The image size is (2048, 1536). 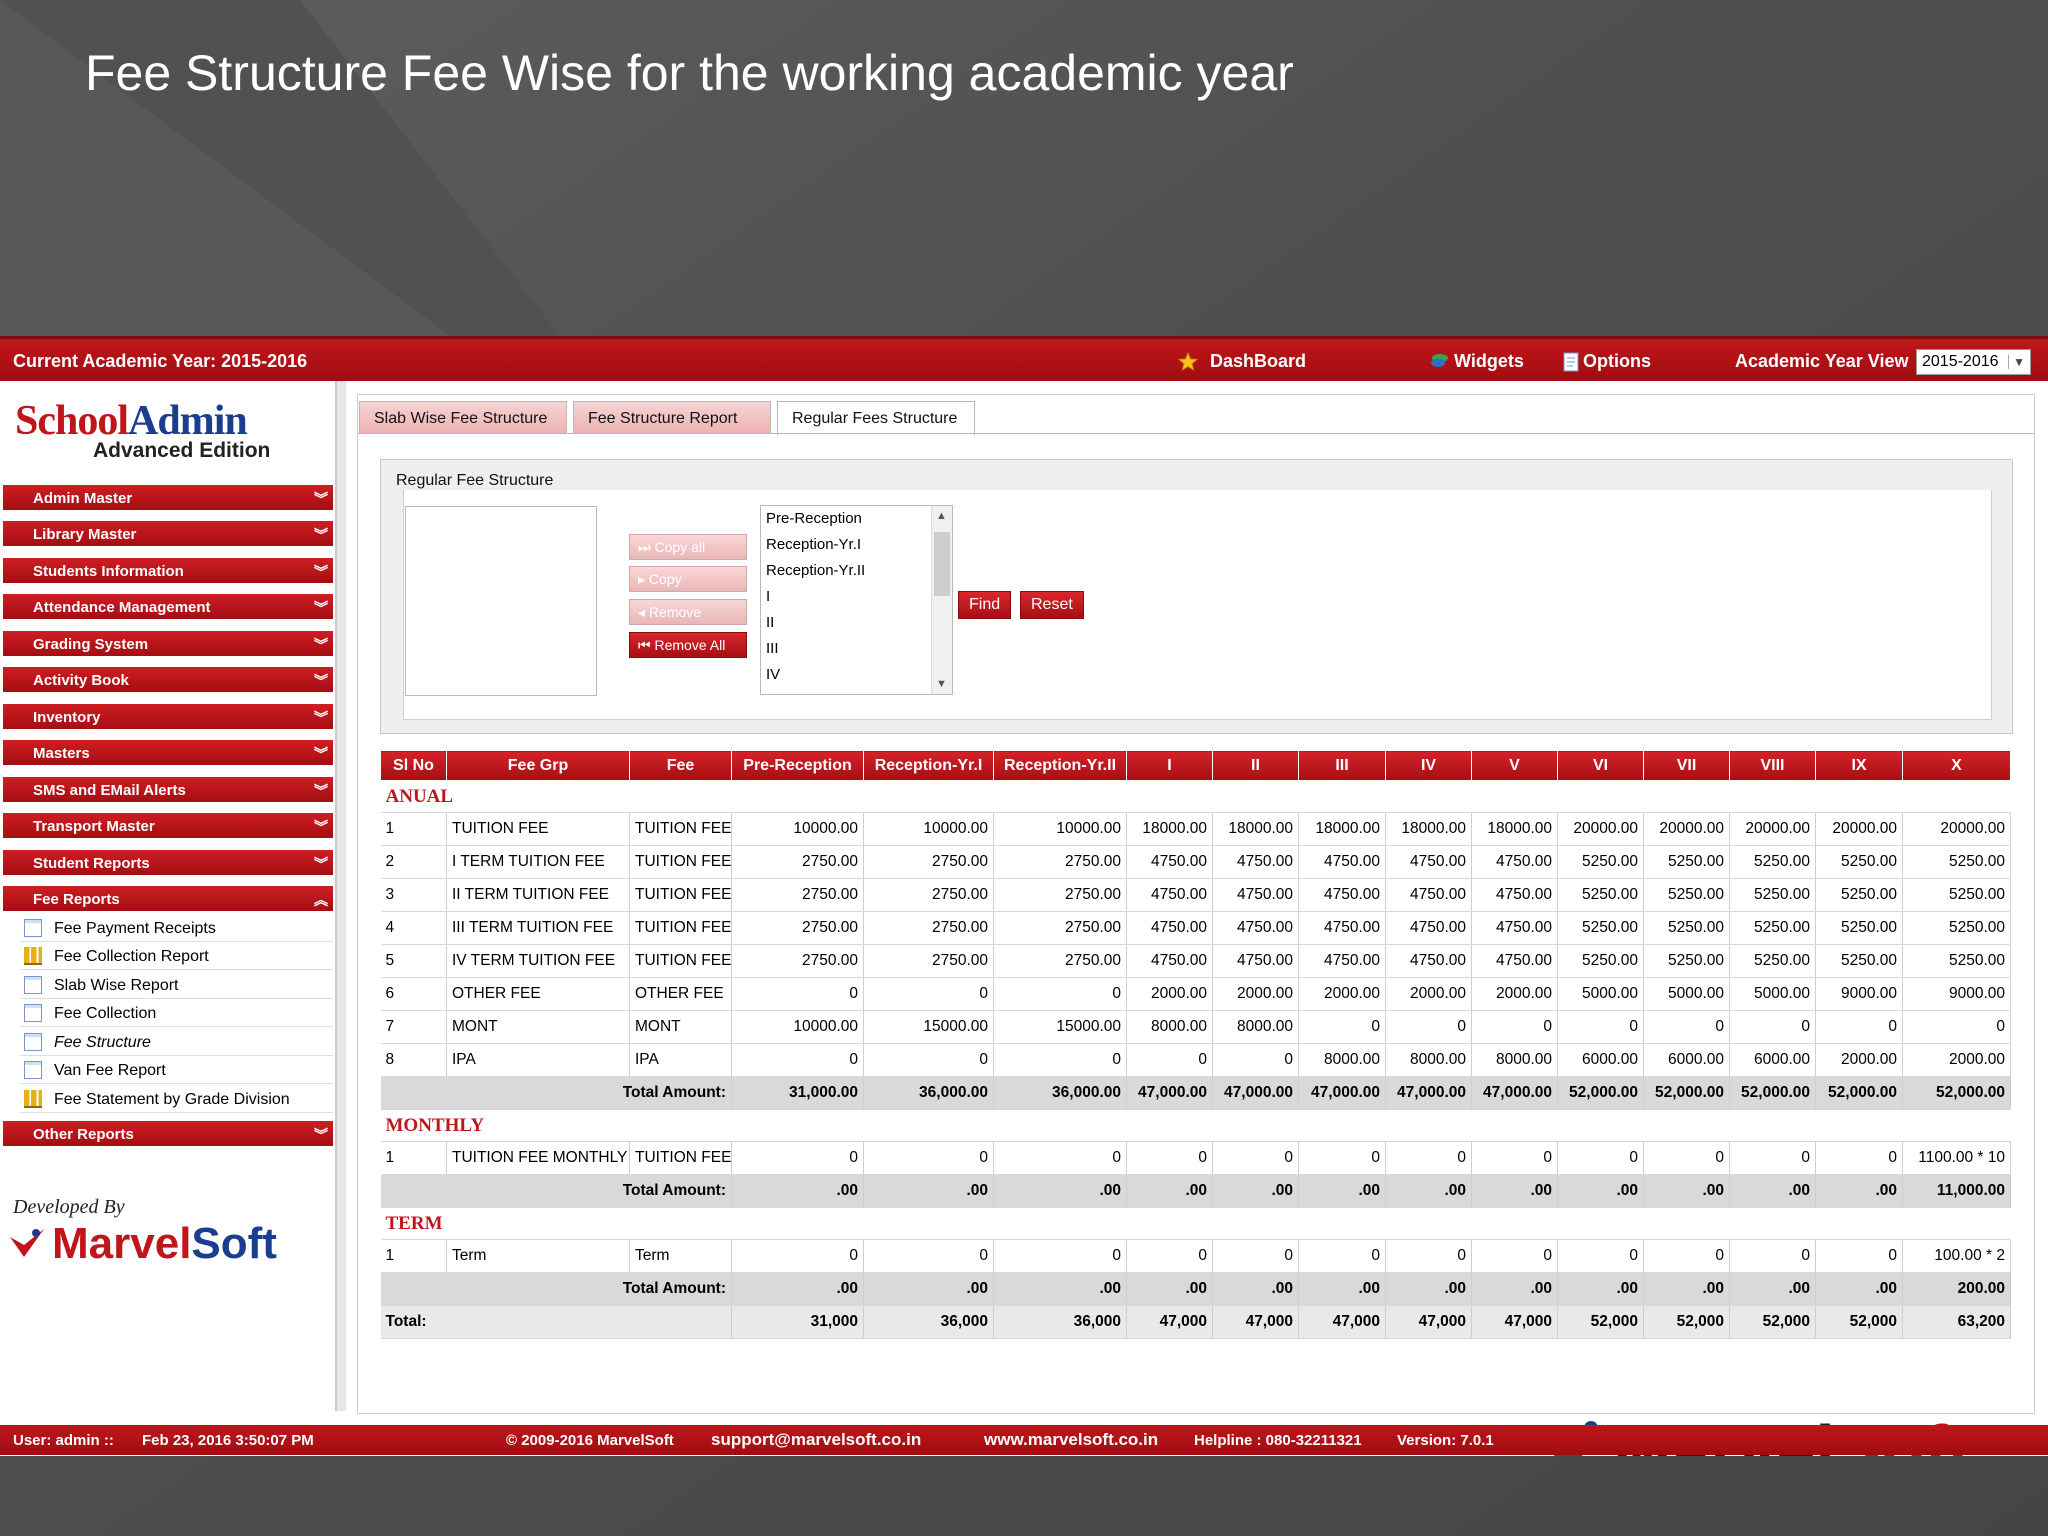 I want to click on academic-year-select: 2015-2016 ▼, so click(x=1973, y=362).